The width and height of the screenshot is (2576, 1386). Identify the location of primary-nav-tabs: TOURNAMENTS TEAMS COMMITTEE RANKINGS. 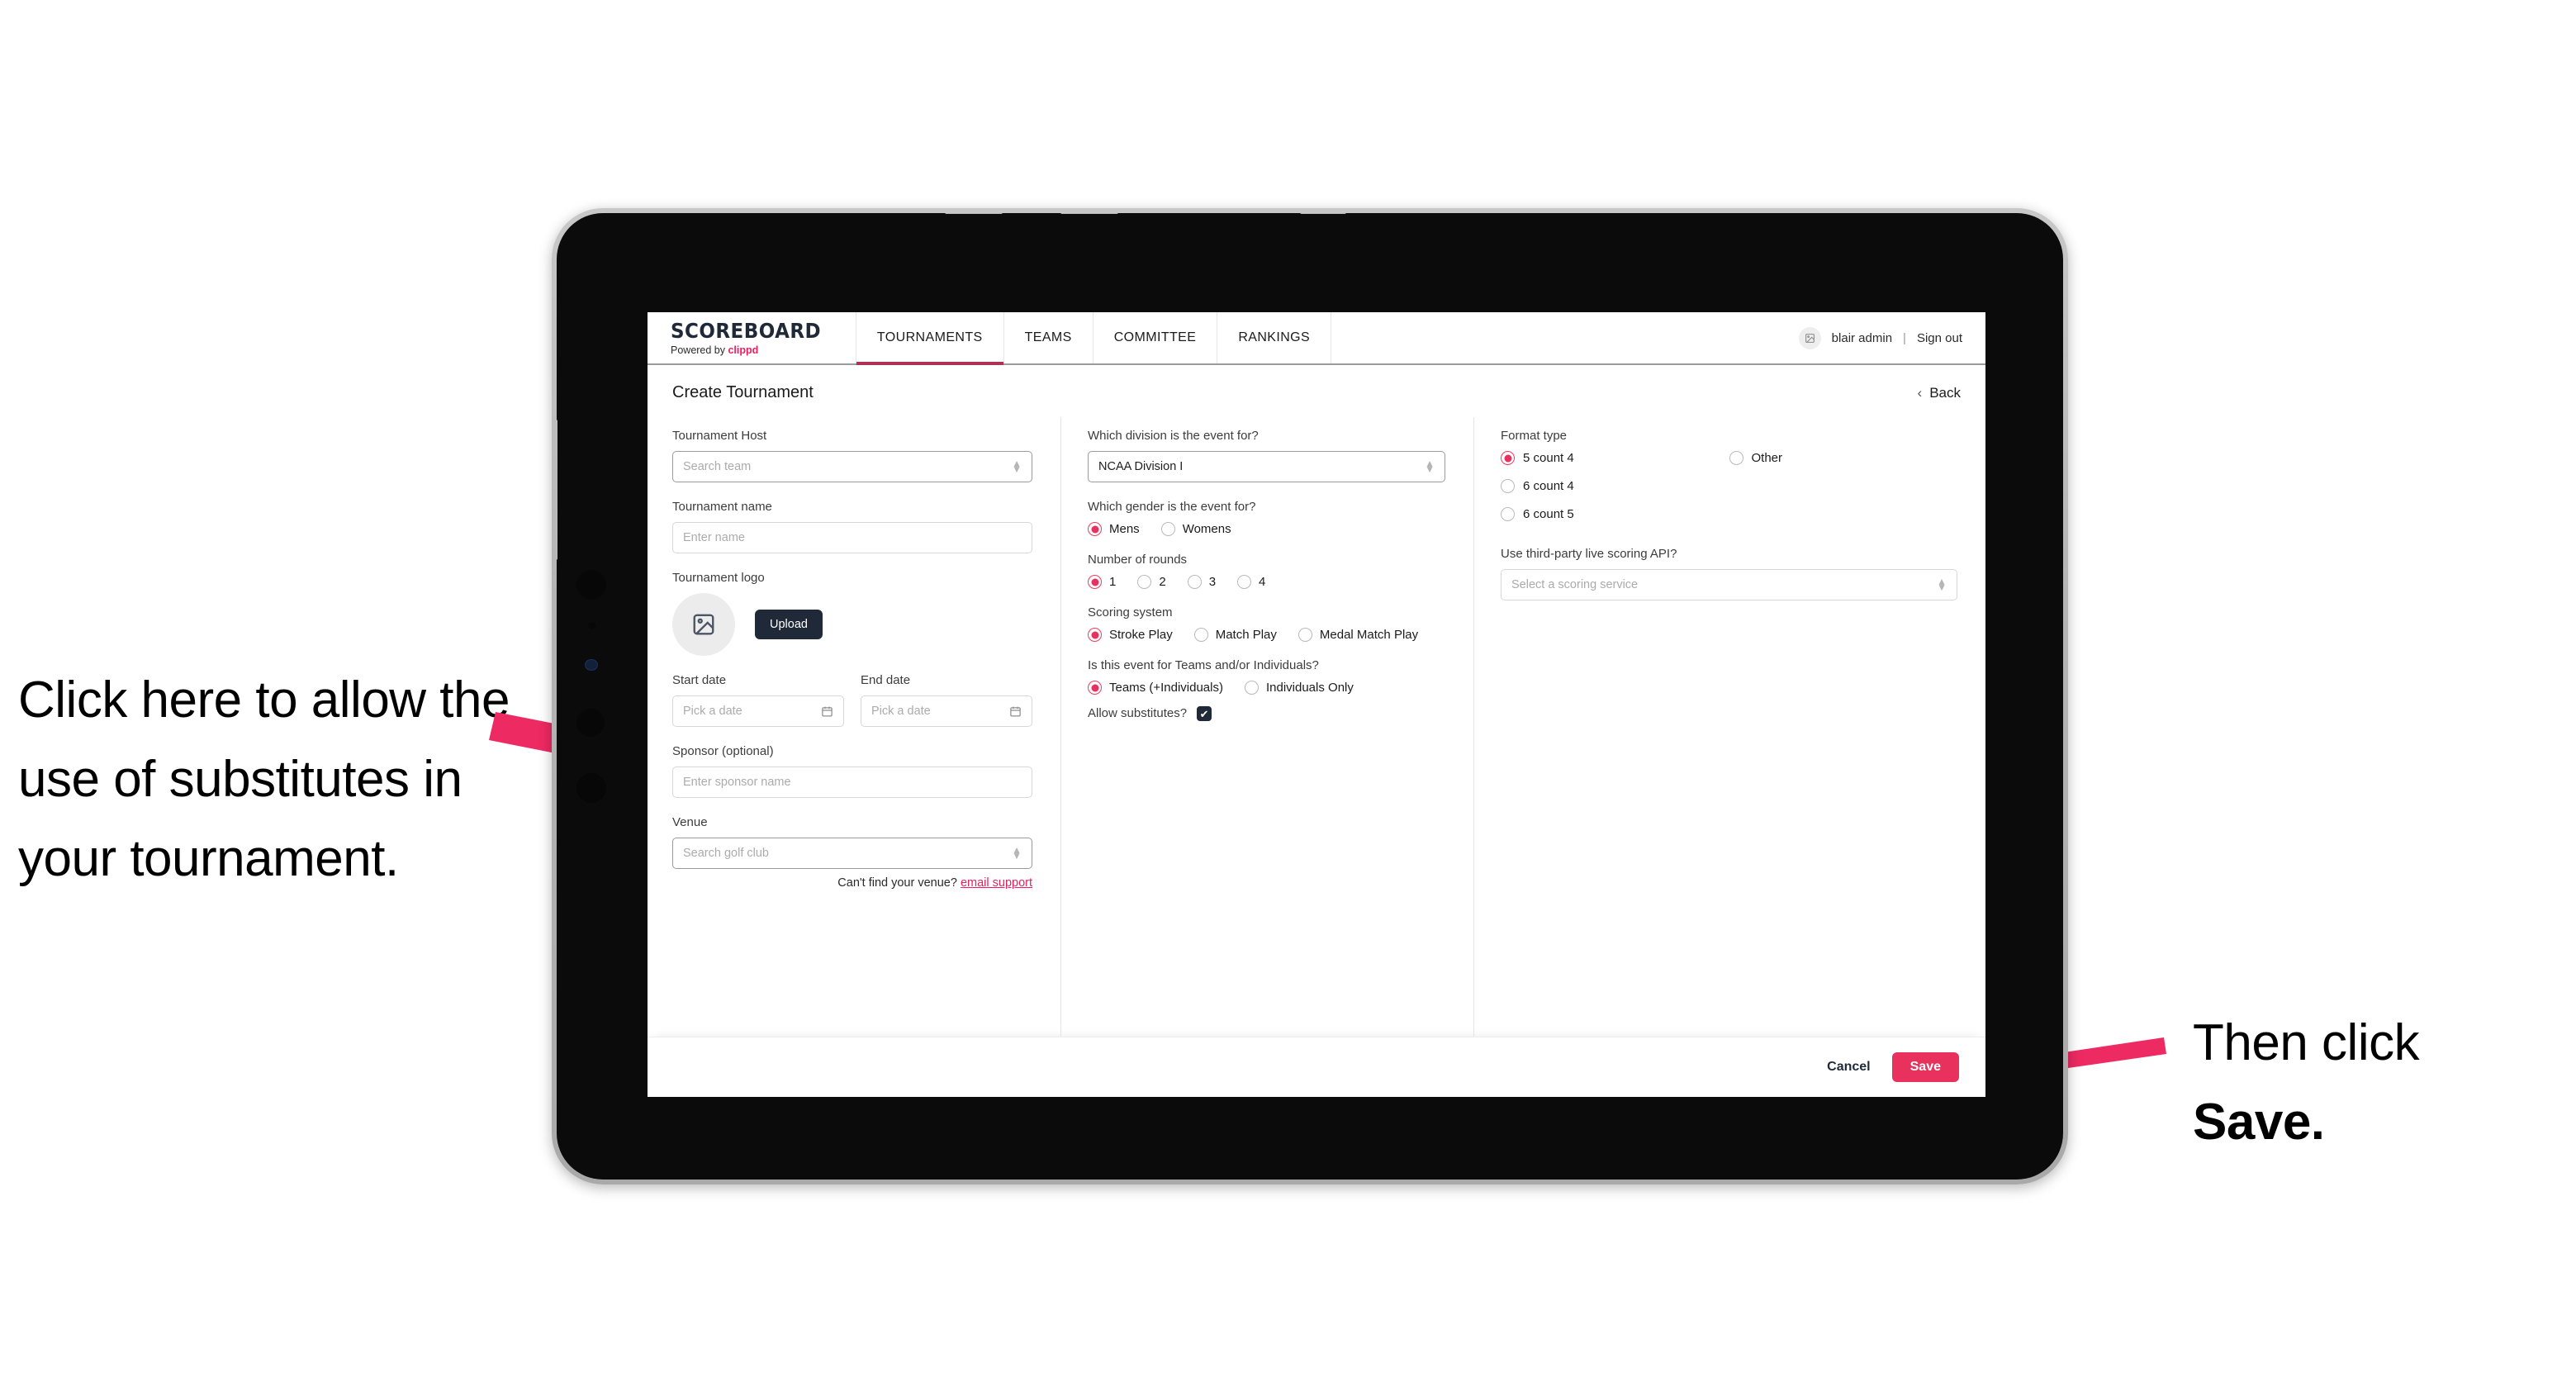
(1094, 338).